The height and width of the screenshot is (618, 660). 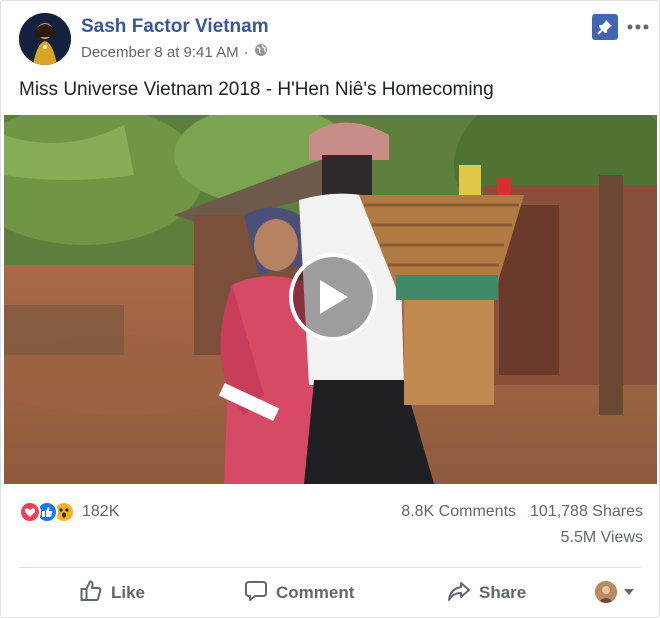 What do you see at coordinates (30, 512) in the screenshot?
I see `love-reaction-icon` at bounding box center [30, 512].